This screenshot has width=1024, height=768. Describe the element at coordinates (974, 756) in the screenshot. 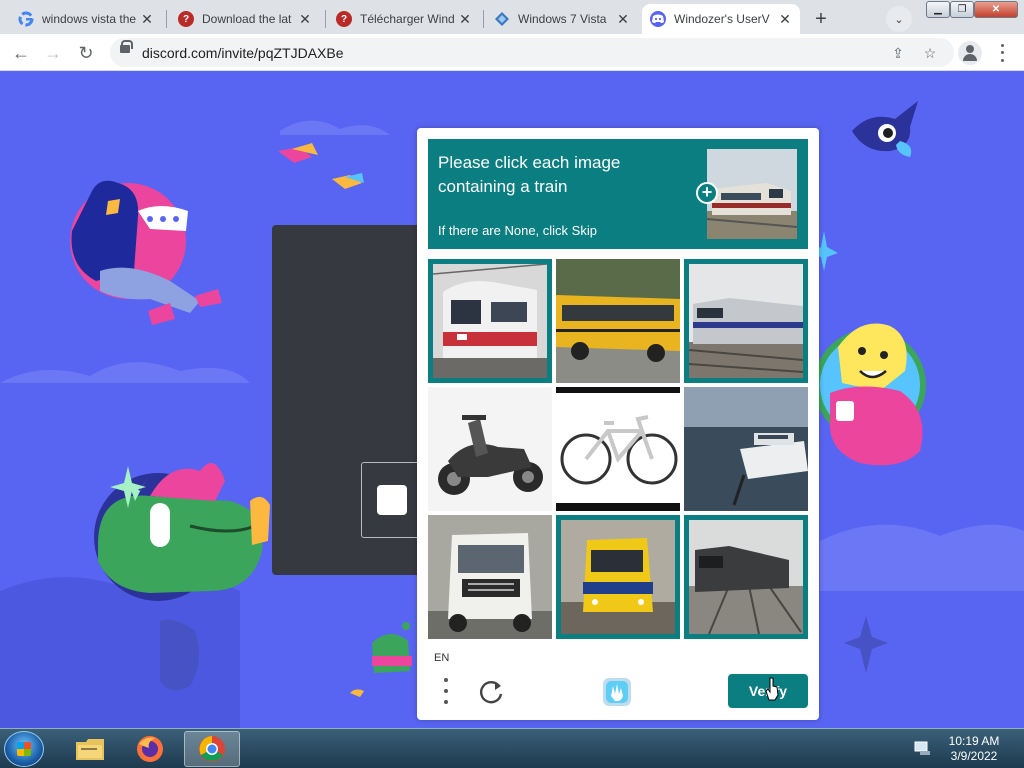

I see `clock-date: 3/9/2022` at that location.